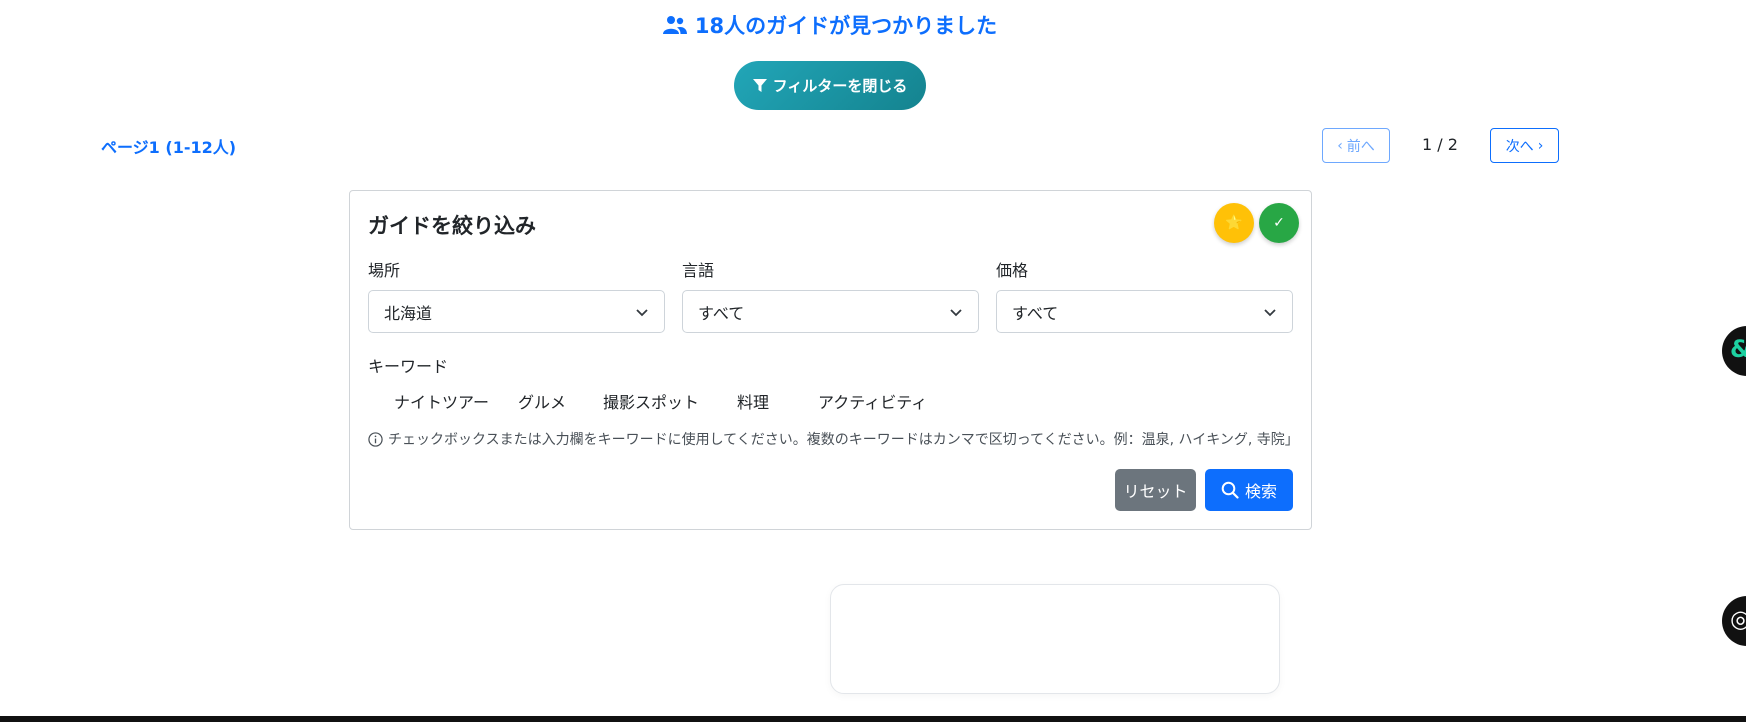  What do you see at coordinates (1738, 349) in the screenshot?
I see `chat-icon: &` at bounding box center [1738, 349].